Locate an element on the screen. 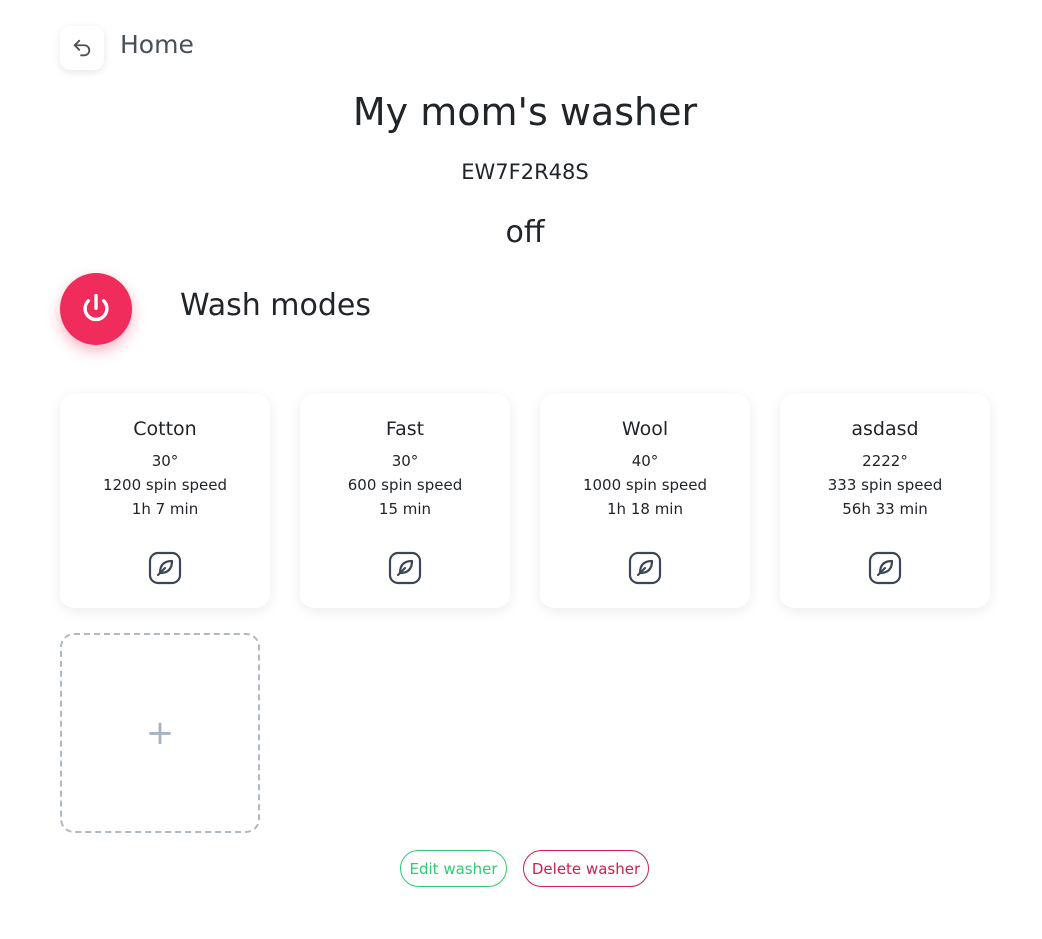 This screenshot has width=1042, height=939. plus-icon: + is located at coordinates (160, 733).